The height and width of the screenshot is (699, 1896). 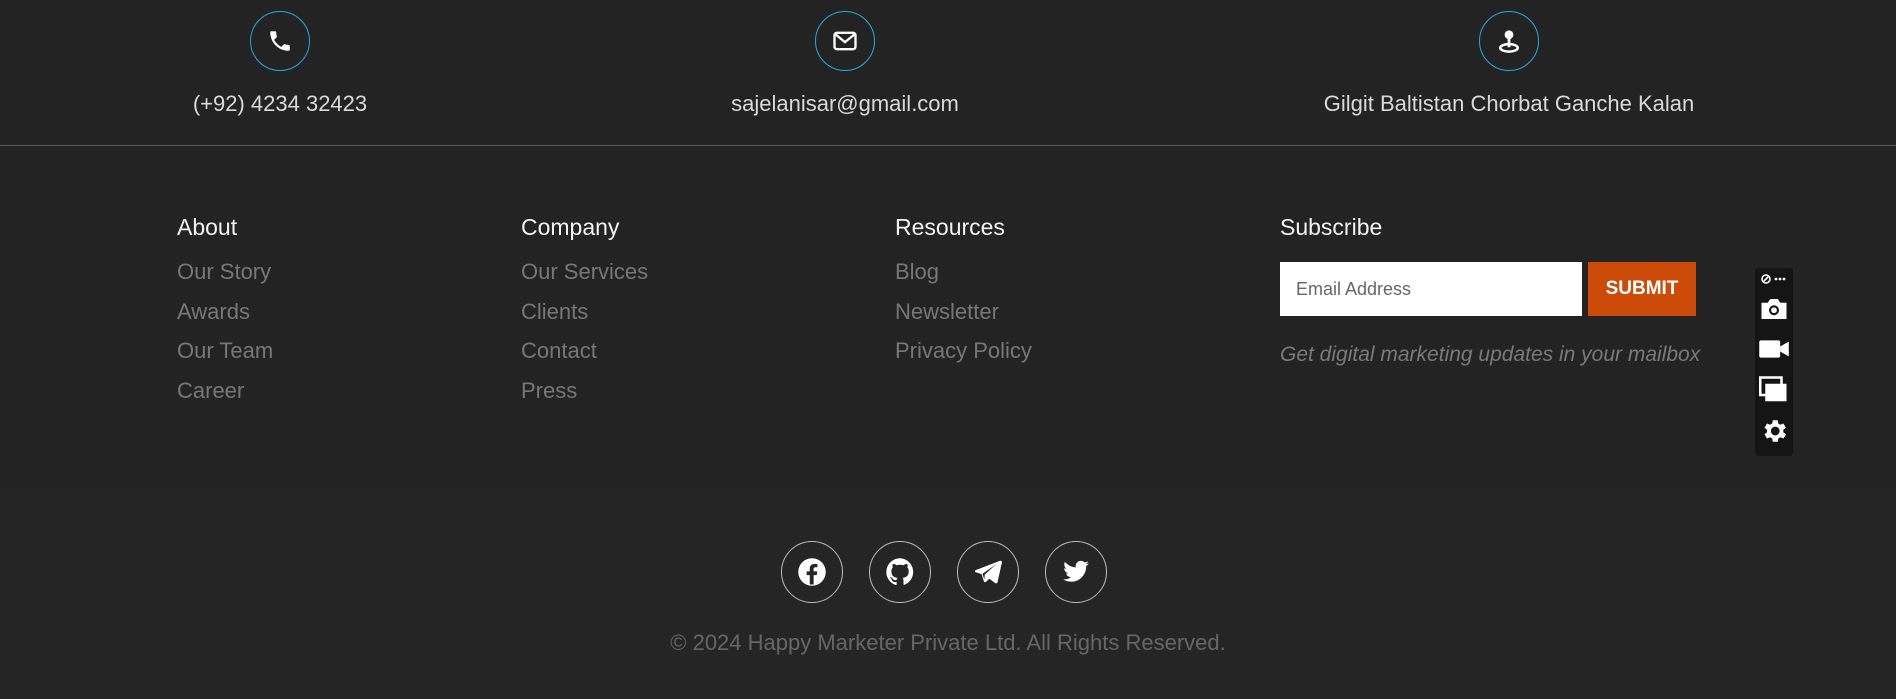 I want to click on resources-link-newsletter: Newsletter, so click(x=963, y=320).